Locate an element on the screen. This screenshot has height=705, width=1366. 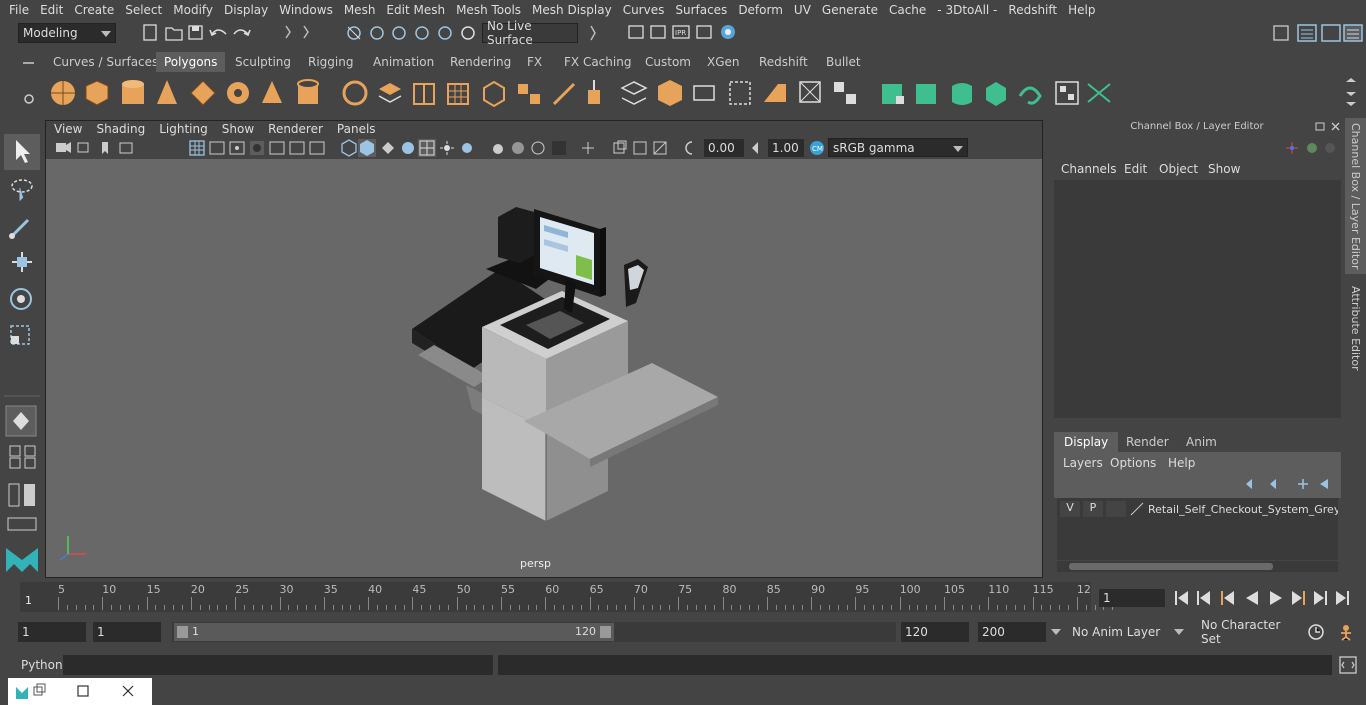
menu-redshift: Redshift is located at coordinates (1032, 10).